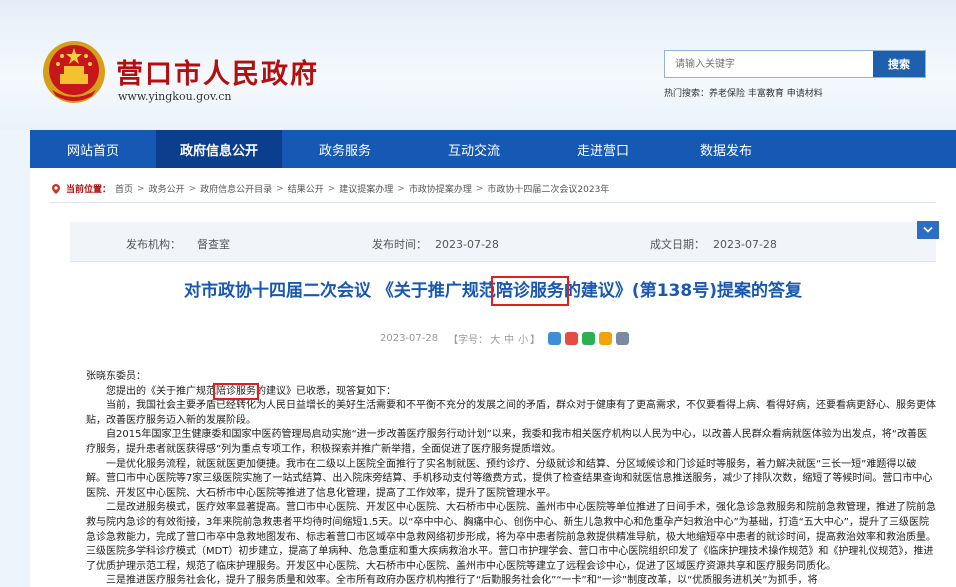 This screenshot has width=956, height=587. I want to click on hot-words: 热门搜索：养老保险 丰富教育 申请材料, so click(743, 92).